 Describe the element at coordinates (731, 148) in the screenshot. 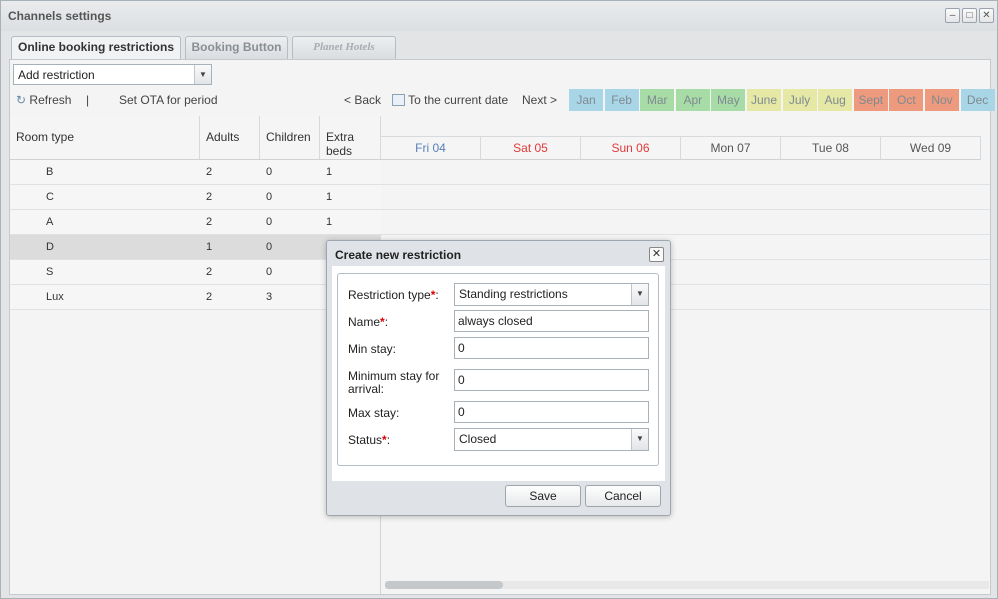

I see `day-header: Mon 07` at that location.